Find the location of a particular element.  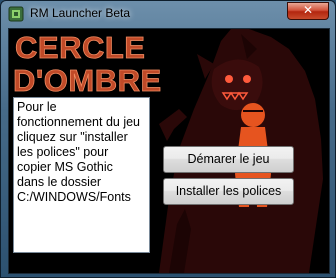

close-button: ✕ is located at coordinates (308, 11).